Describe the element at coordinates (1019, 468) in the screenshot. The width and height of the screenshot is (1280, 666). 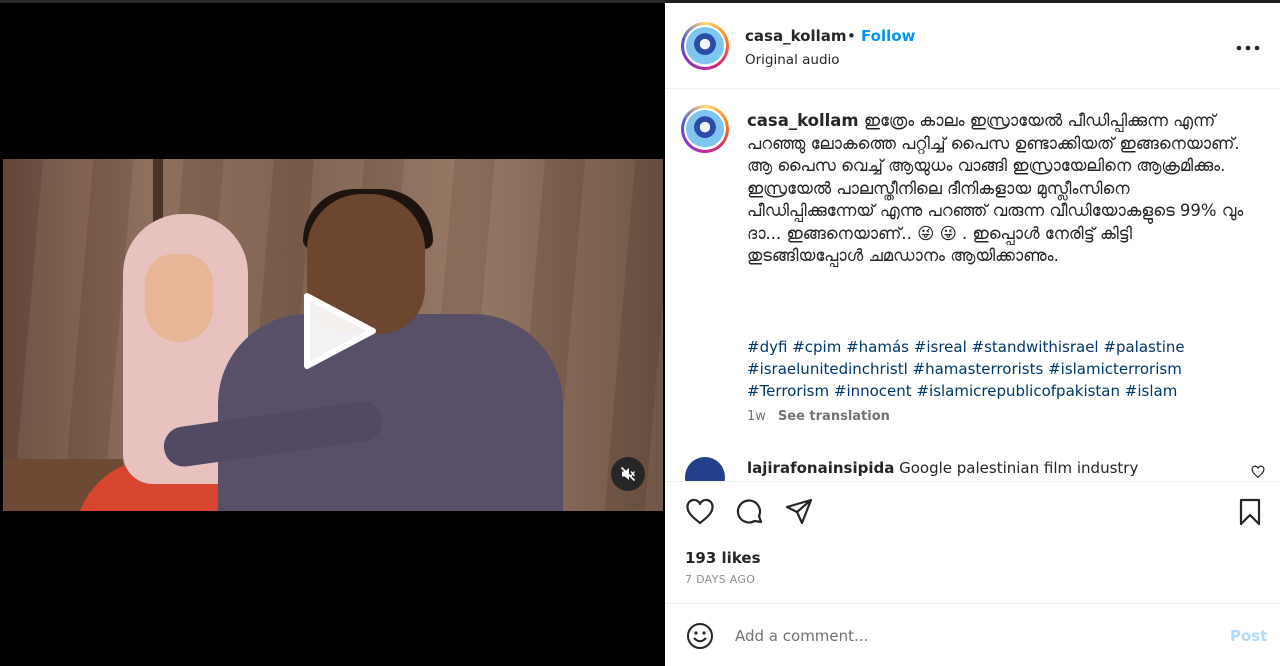
I see `comment-body: Google palestinian film industry` at that location.